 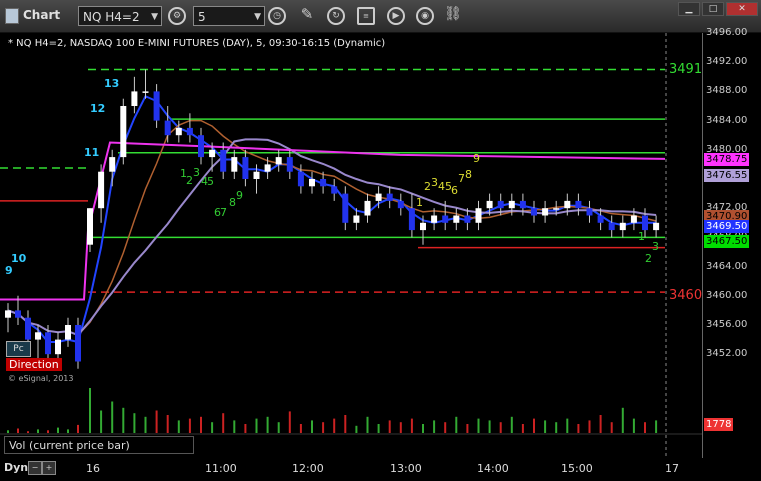 What do you see at coordinates (419, 202) in the screenshot?
I see `sequence-count-label: 1` at bounding box center [419, 202].